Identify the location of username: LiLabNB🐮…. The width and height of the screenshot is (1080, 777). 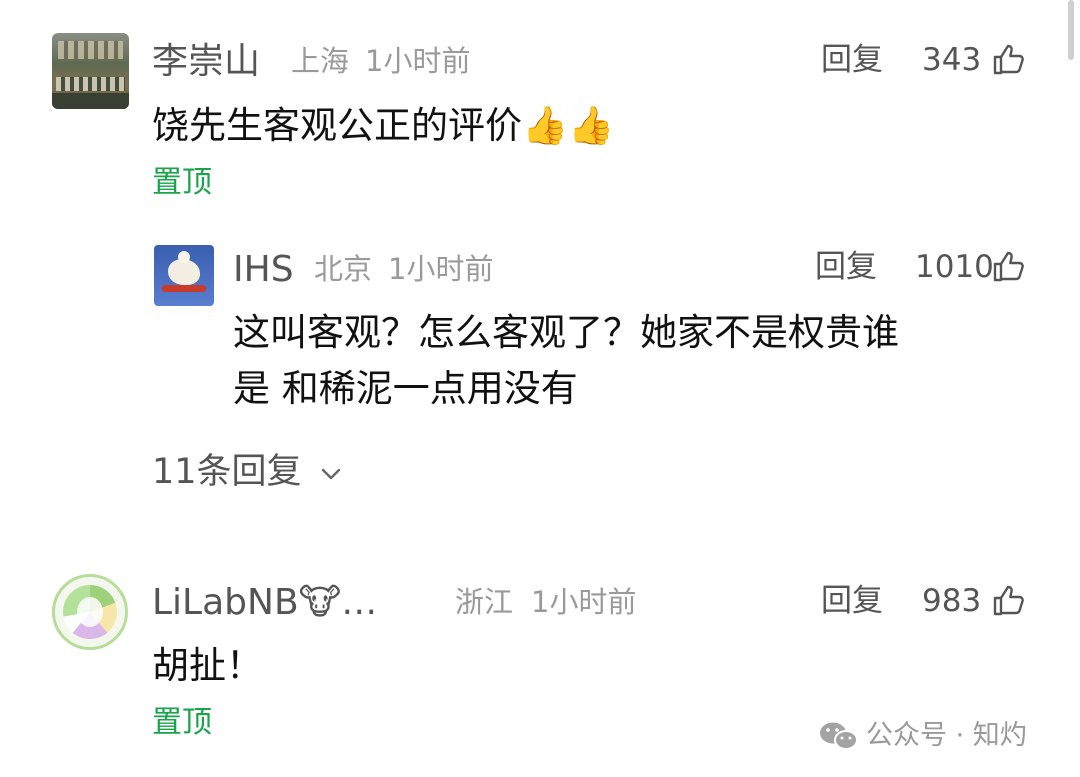
(264, 603).